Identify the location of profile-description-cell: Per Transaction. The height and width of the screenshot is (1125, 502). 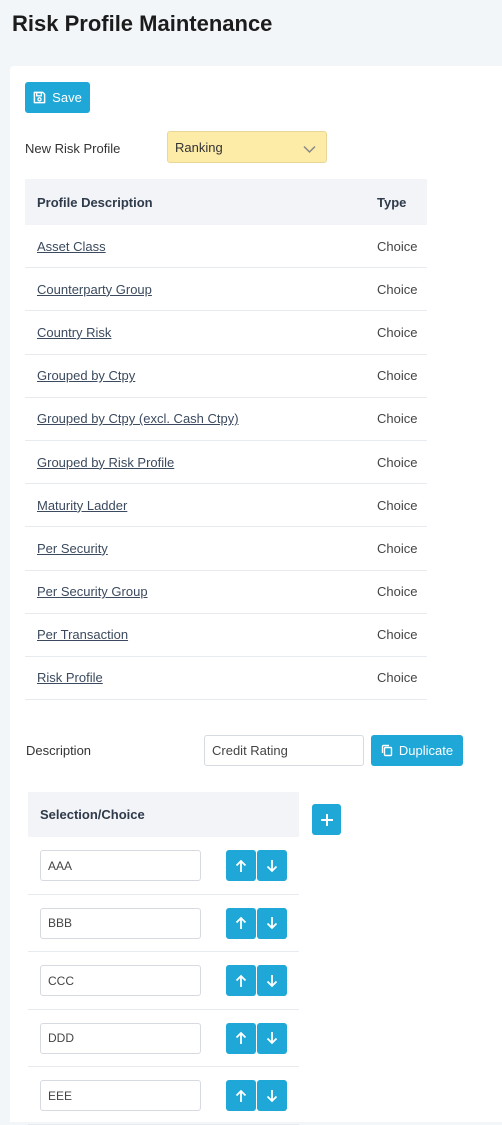
(201, 634).